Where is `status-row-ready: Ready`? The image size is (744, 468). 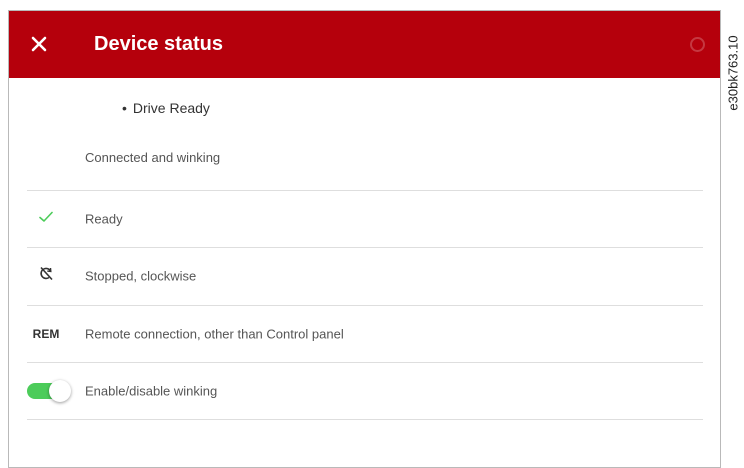
status-row-ready: Ready is located at coordinates (364, 219).